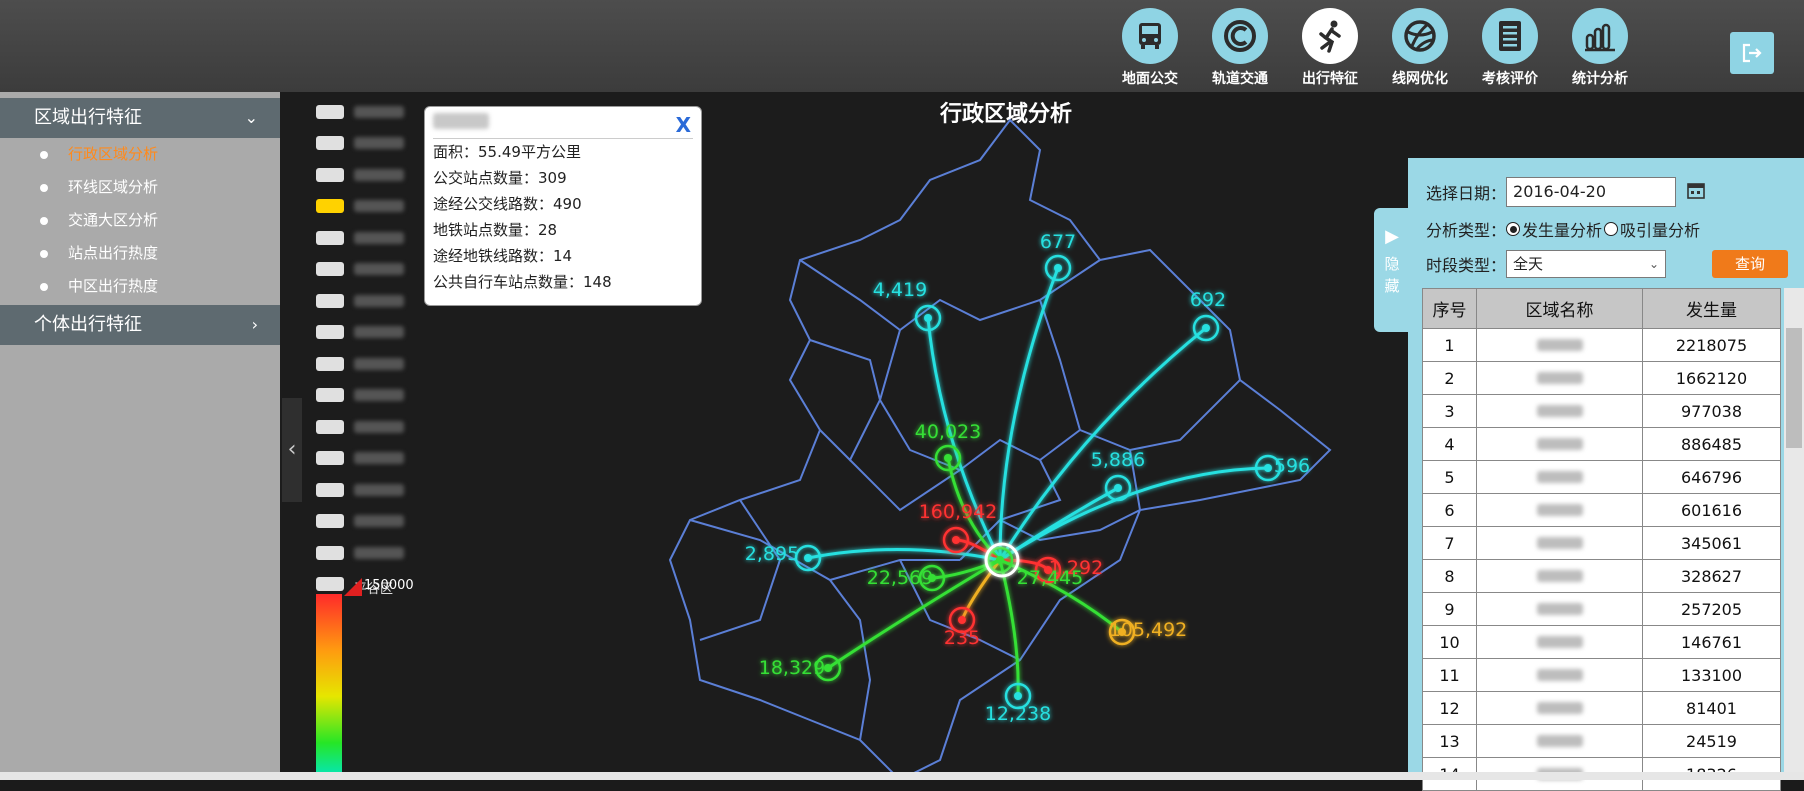 The image size is (1804, 791). What do you see at coordinates (1601, 708) in the screenshot?
I see `table-row: 12 81401` at bounding box center [1601, 708].